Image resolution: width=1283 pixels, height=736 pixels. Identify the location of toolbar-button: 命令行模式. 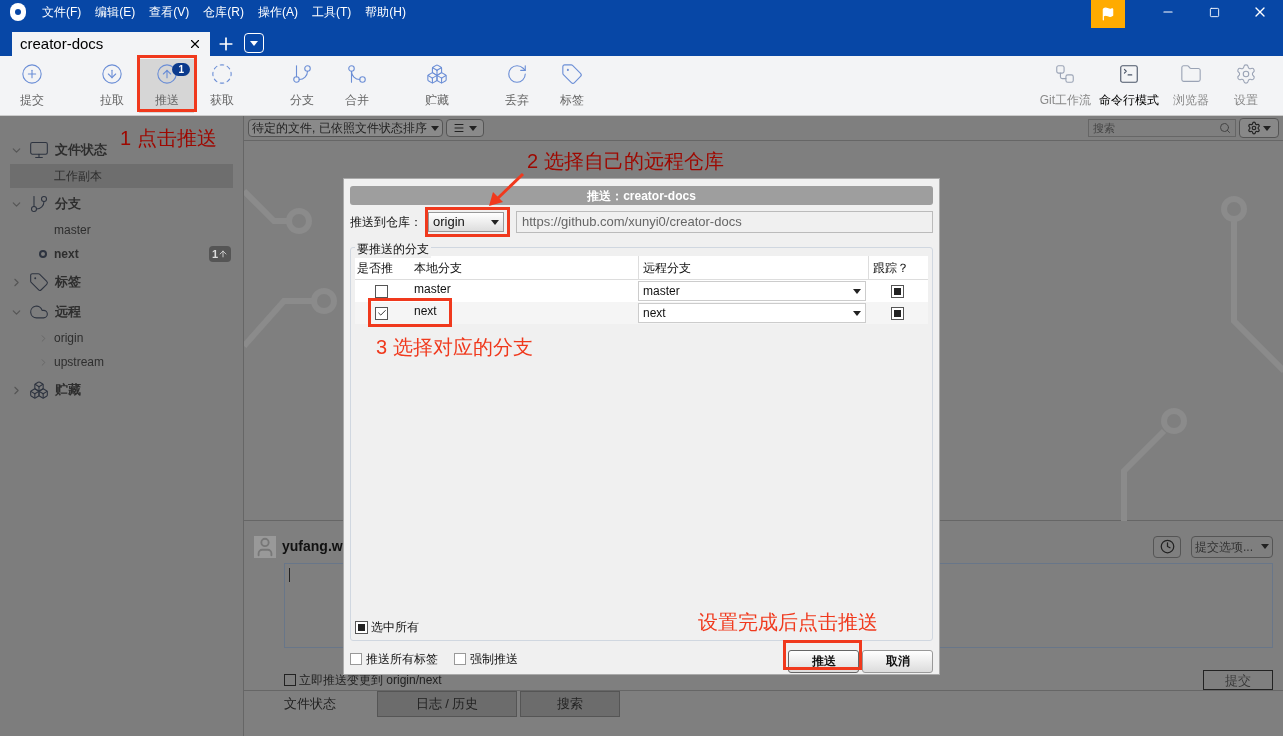
(1129, 85).